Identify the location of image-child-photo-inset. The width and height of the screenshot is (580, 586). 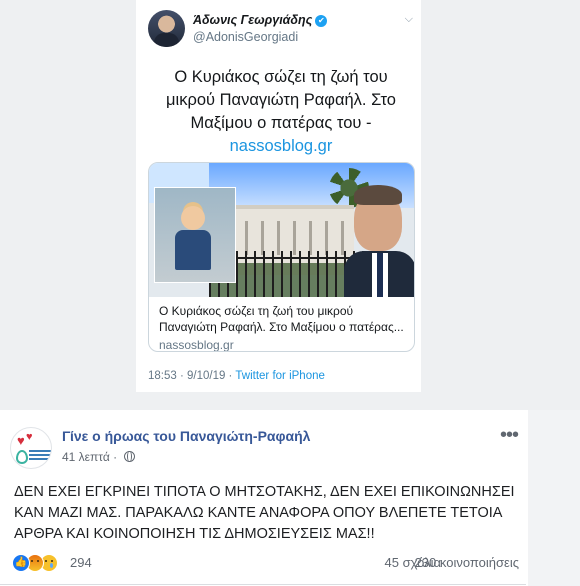
(195, 235).